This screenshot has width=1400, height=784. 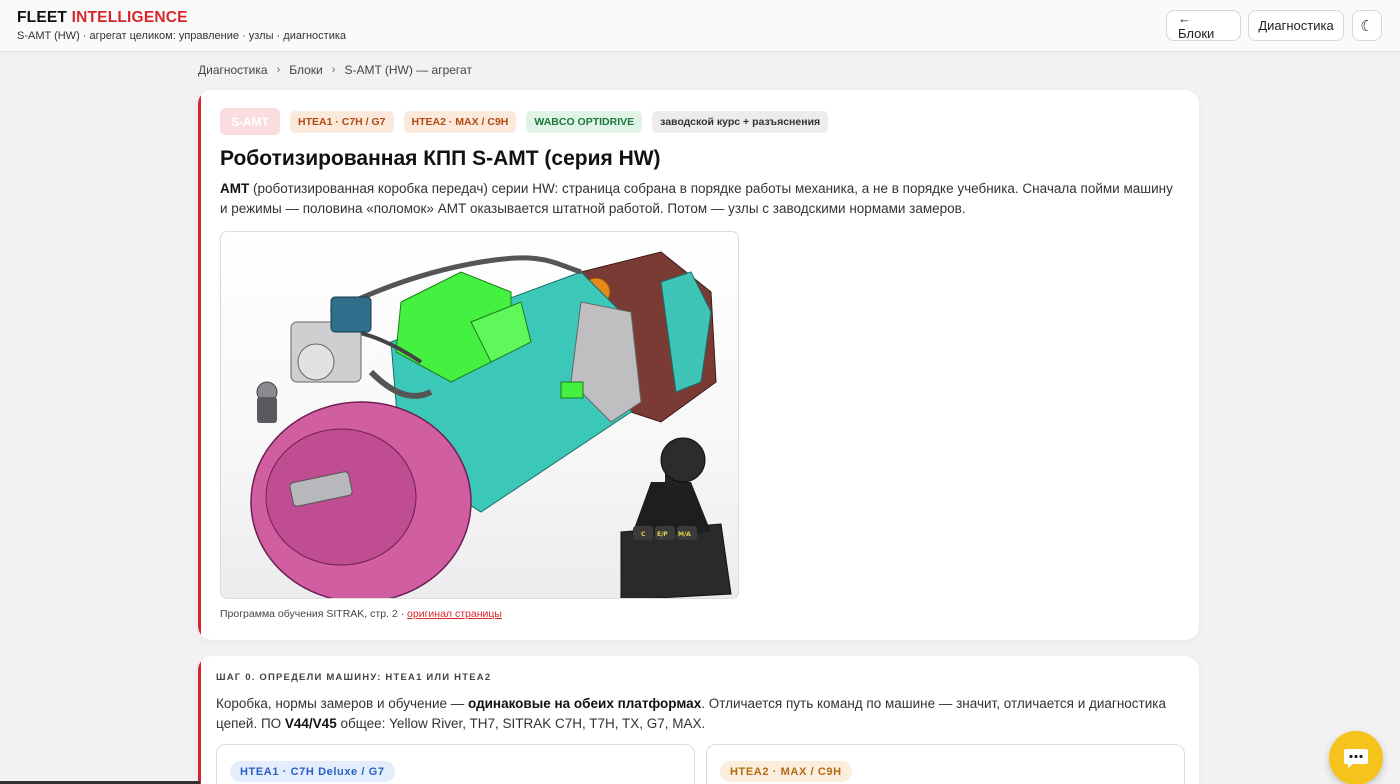 I want to click on platform-htea1-card: HTEA1 · C7H Deluxe / G7, so click(x=455, y=764).